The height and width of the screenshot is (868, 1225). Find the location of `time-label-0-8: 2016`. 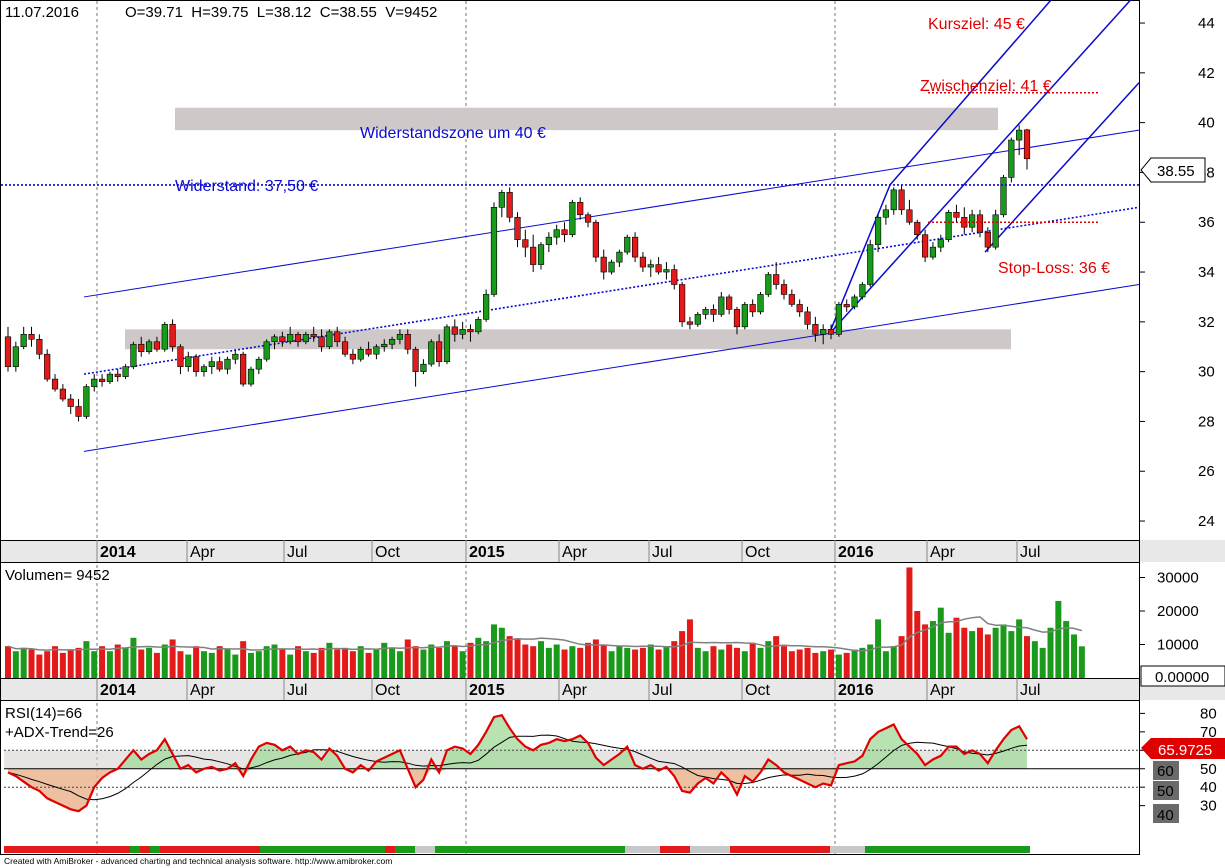

time-label-0-8: 2016 is located at coordinates (856, 552).